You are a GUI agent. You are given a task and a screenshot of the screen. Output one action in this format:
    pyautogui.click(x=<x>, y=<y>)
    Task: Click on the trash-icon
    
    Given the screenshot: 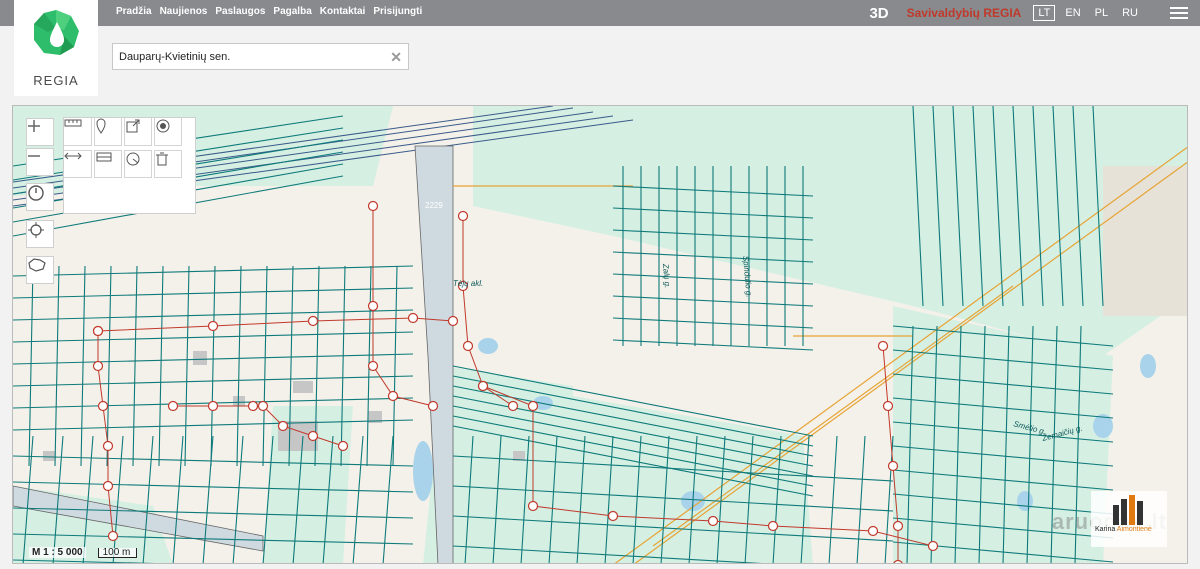 What is the action you would take?
    pyautogui.click(x=162, y=159)
    